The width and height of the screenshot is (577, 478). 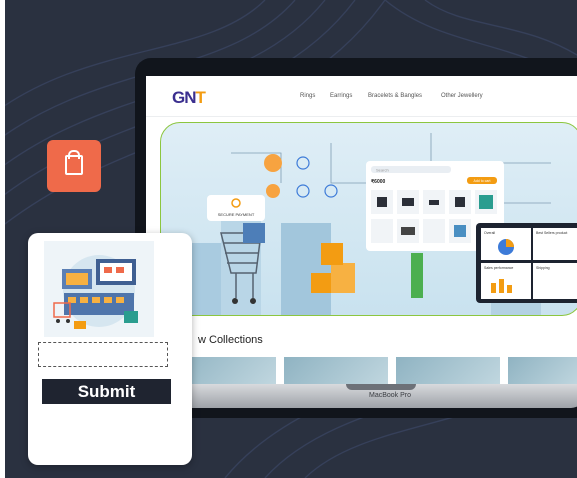 What do you see at coordinates (382, 170) in the screenshot?
I see `hero-search-placeholder: Search` at bounding box center [382, 170].